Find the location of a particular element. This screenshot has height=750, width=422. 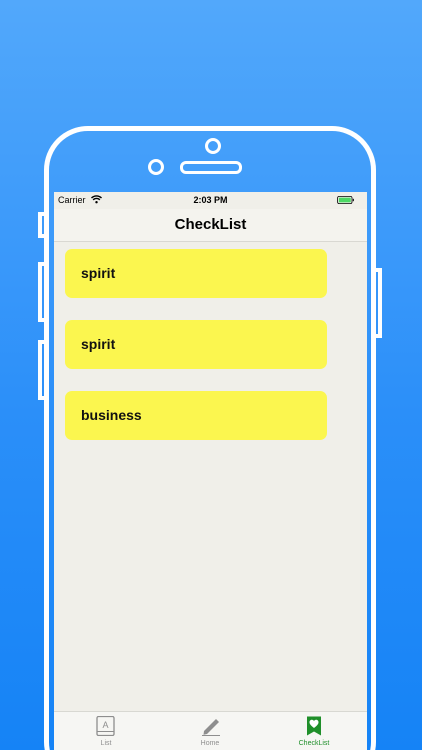

page-title: CheckList is located at coordinates (210, 224).